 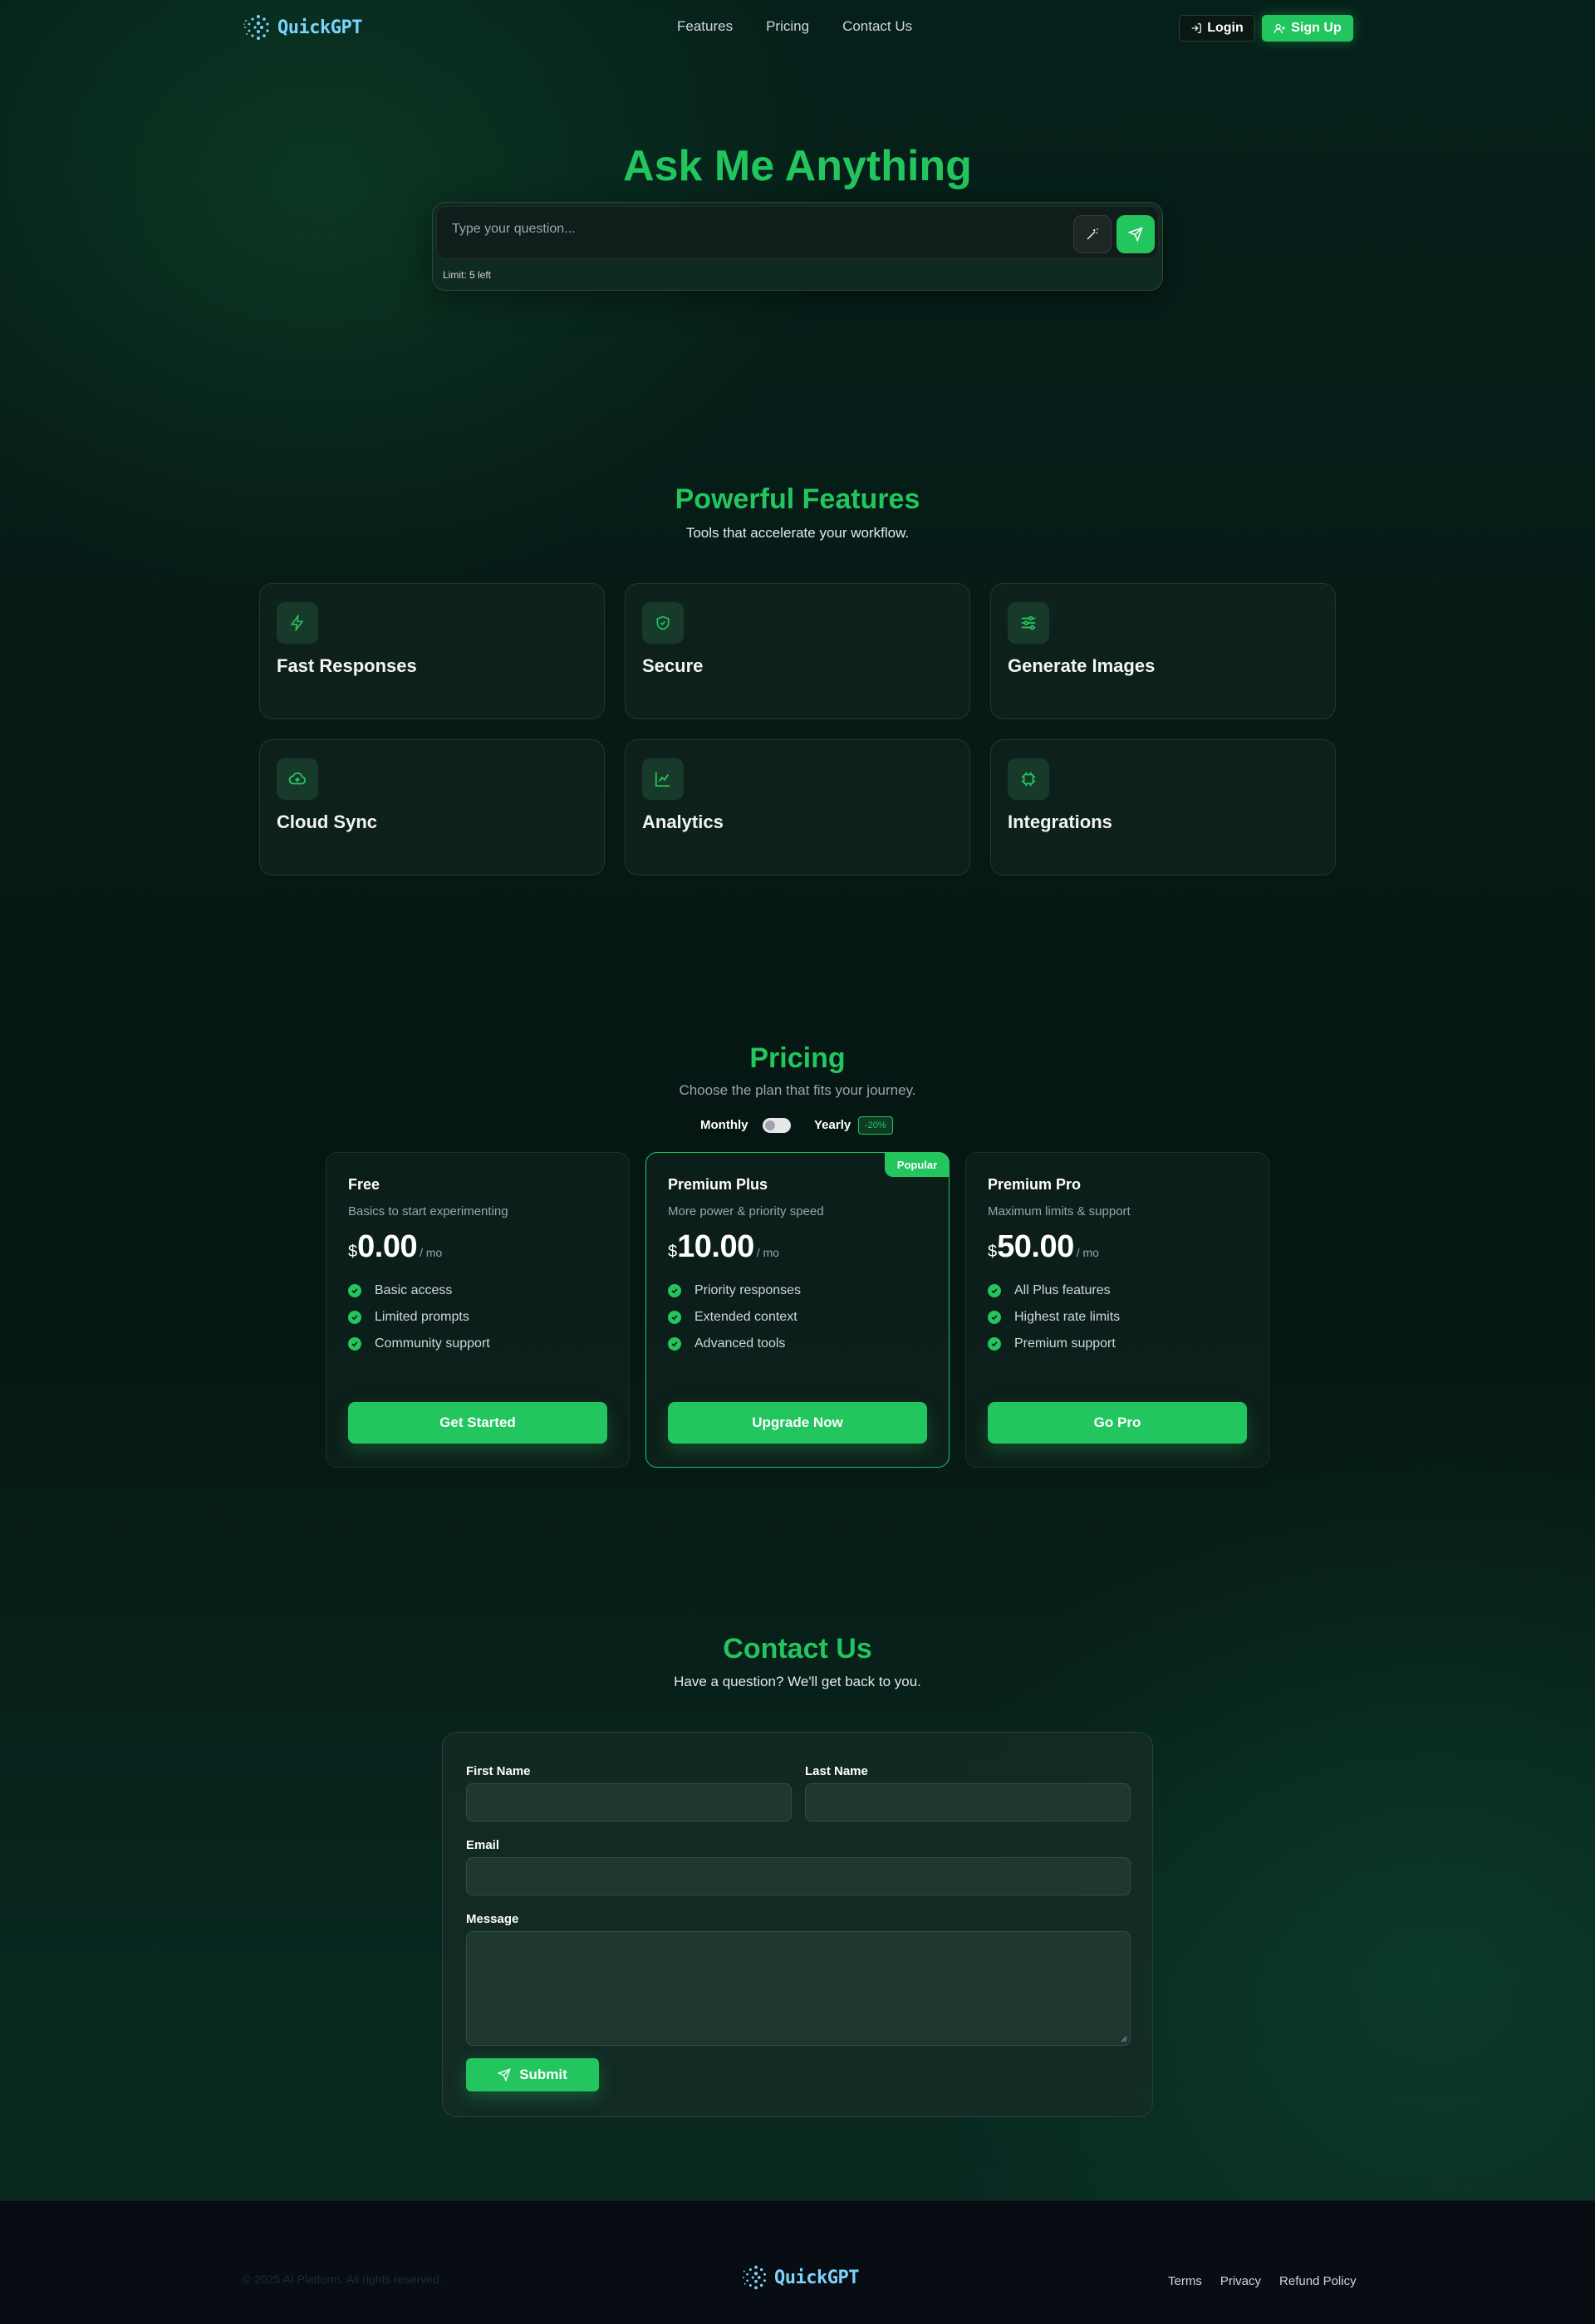 I want to click on plan-price: $ 10.00 / mo, so click(x=723, y=1247).